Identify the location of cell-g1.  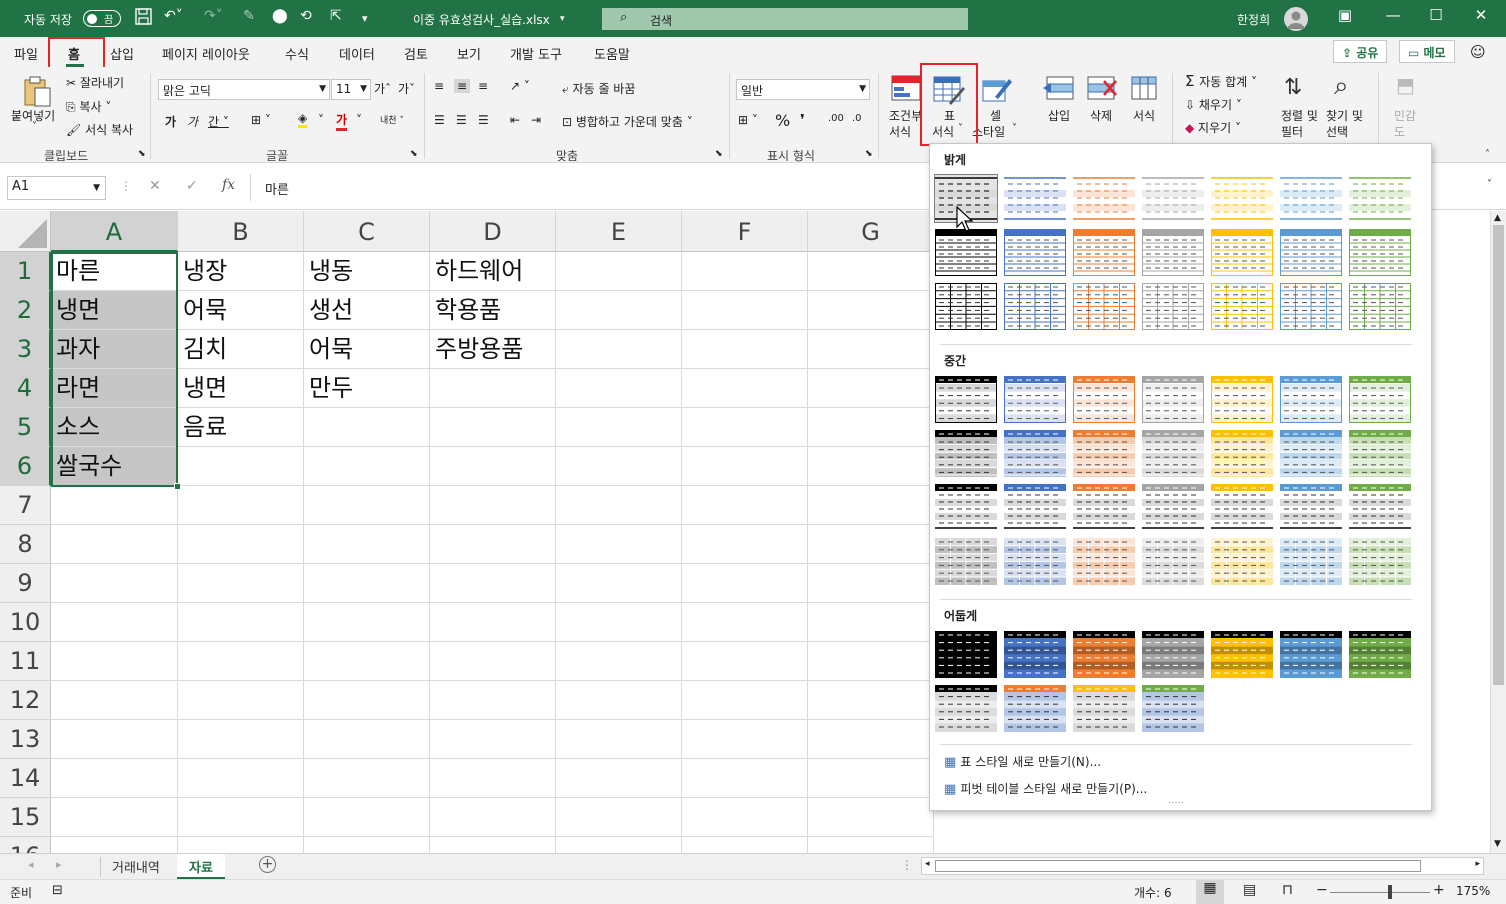
(871, 271).